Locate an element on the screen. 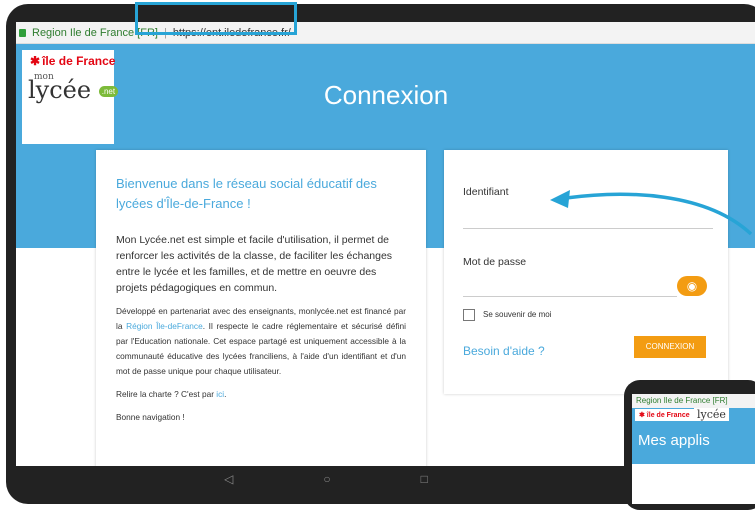 This screenshot has height=510, width=755. back-icon: ◁ is located at coordinates (228, 479).